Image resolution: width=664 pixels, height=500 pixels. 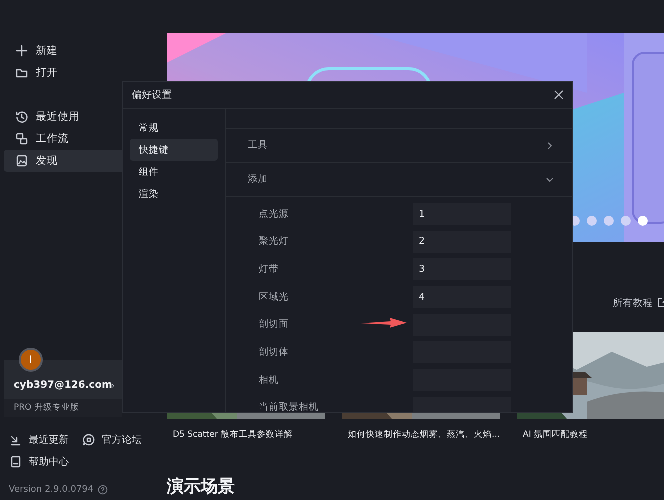 What do you see at coordinates (462, 214) in the screenshot?
I see `shortcut-field: 1` at bounding box center [462, 214].